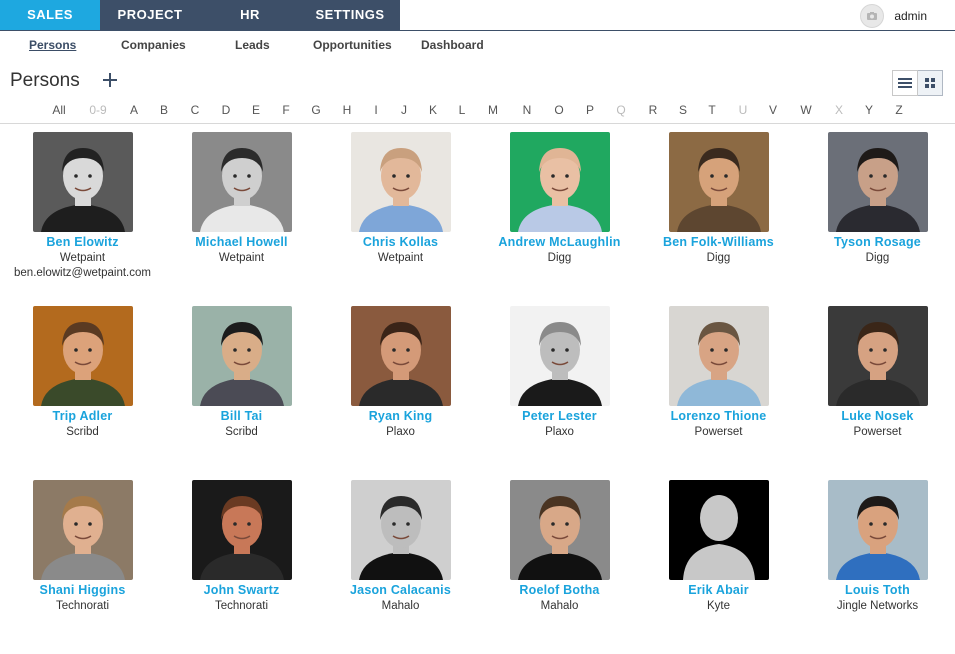 The height and width of the screenshot is (654, 955). I want to click on alpha-filter-p: P, so click(590, 110).